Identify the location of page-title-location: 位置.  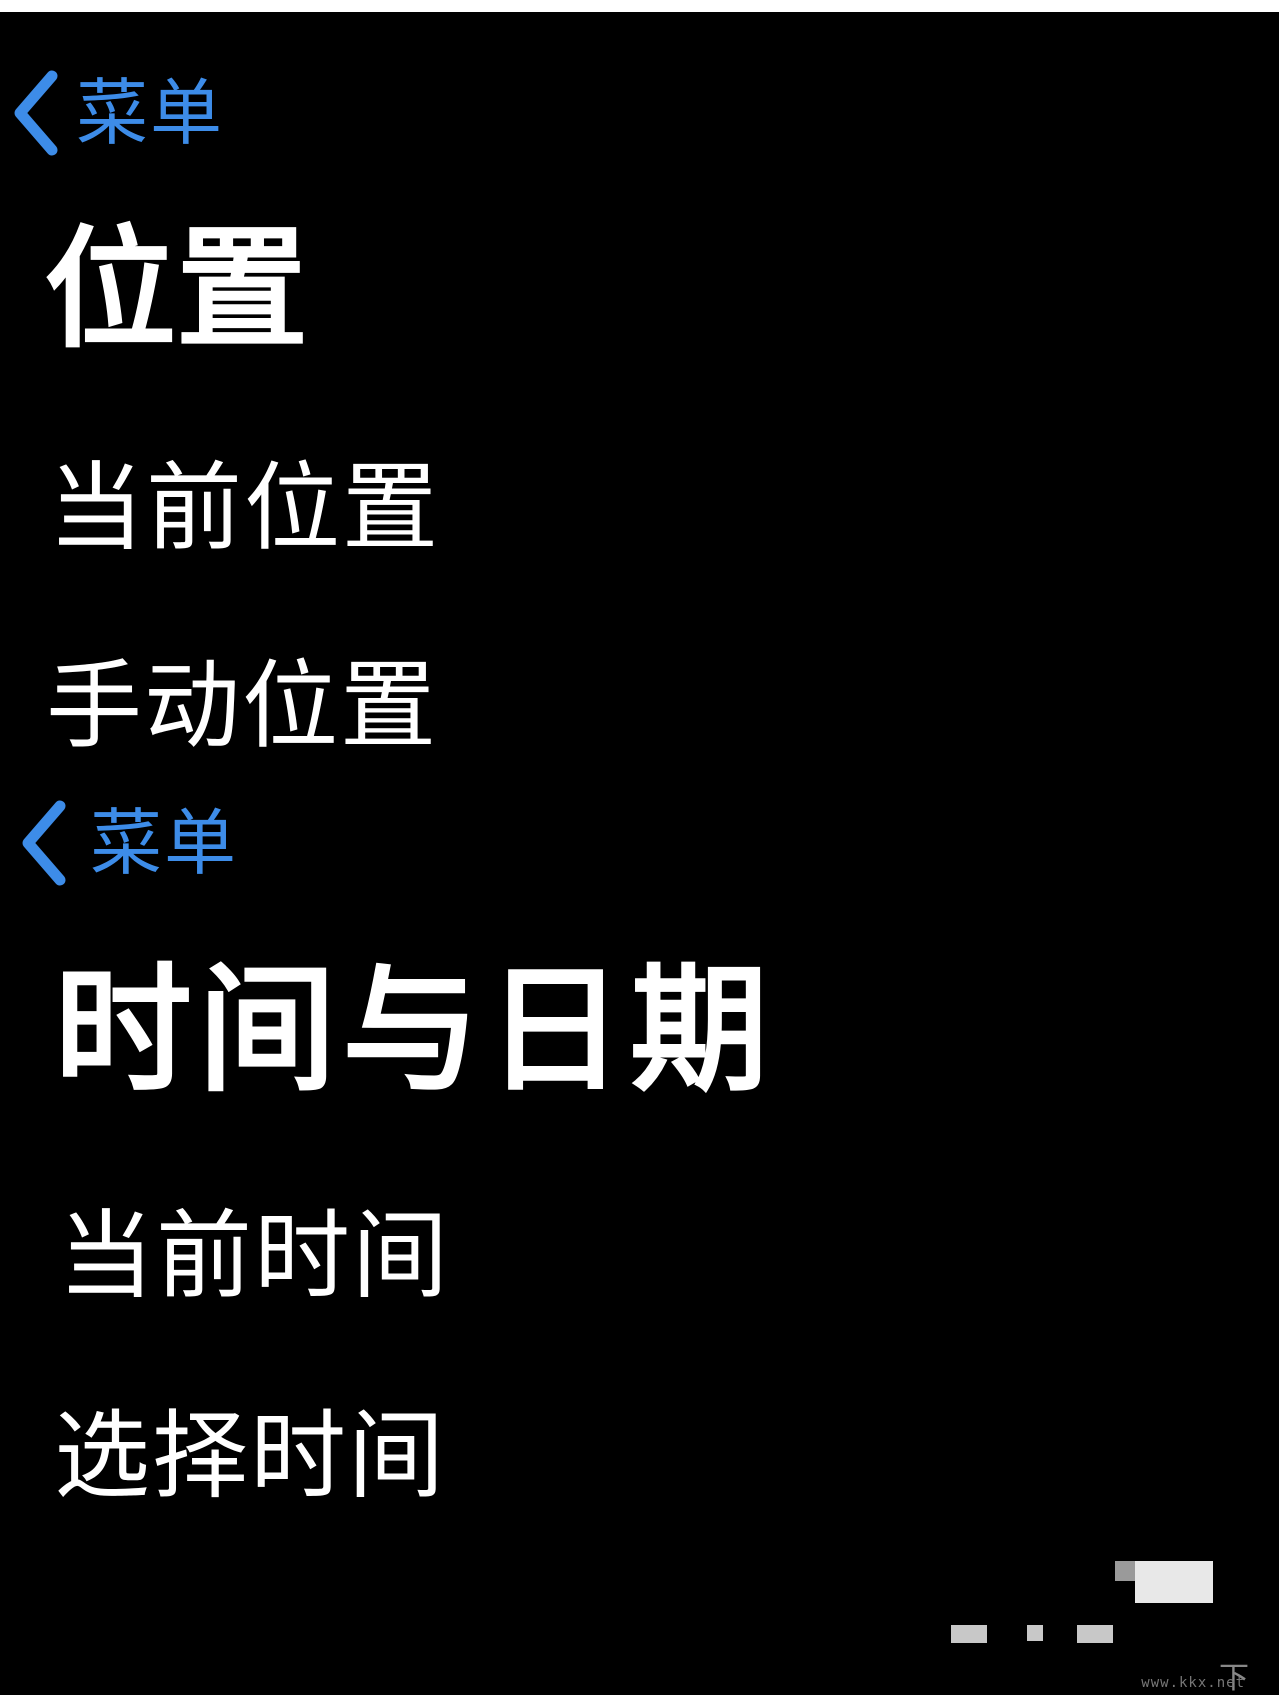
(176, 290).